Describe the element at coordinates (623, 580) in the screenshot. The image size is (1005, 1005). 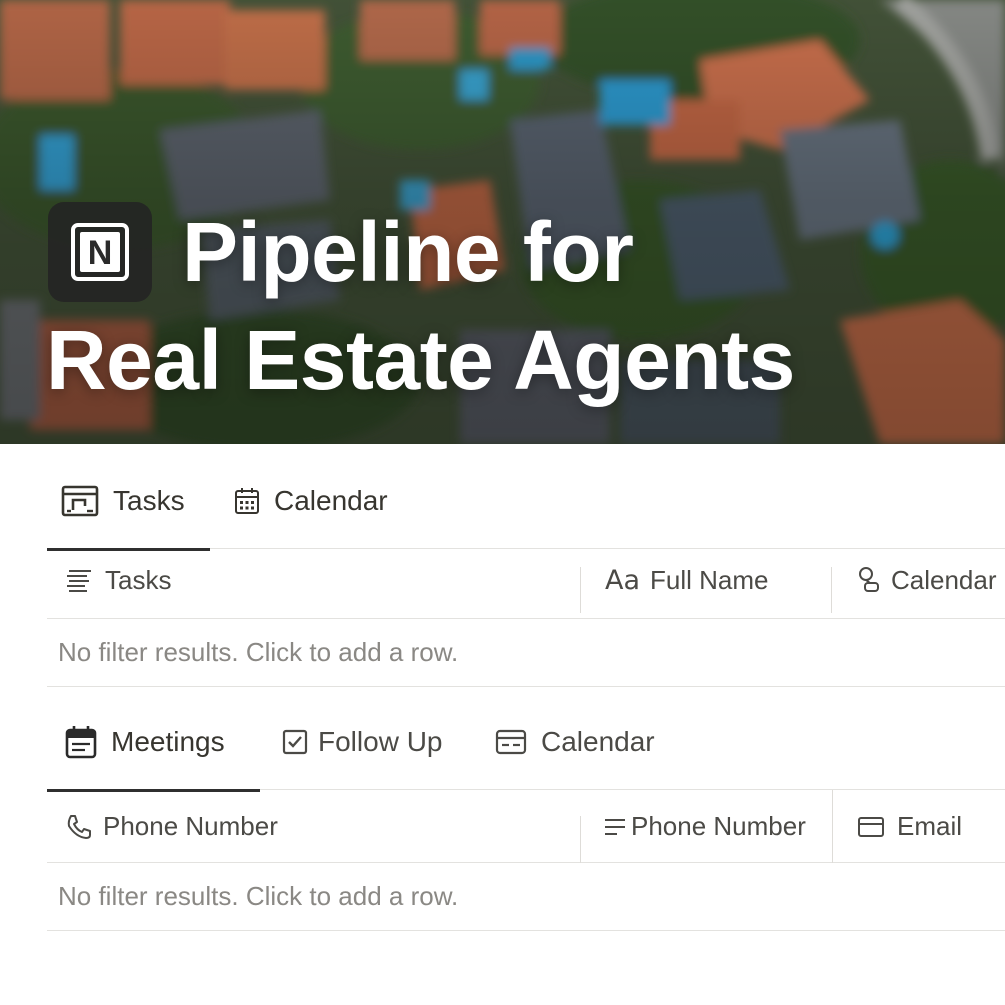
I see `text-aa-icon: Aa` at that location.